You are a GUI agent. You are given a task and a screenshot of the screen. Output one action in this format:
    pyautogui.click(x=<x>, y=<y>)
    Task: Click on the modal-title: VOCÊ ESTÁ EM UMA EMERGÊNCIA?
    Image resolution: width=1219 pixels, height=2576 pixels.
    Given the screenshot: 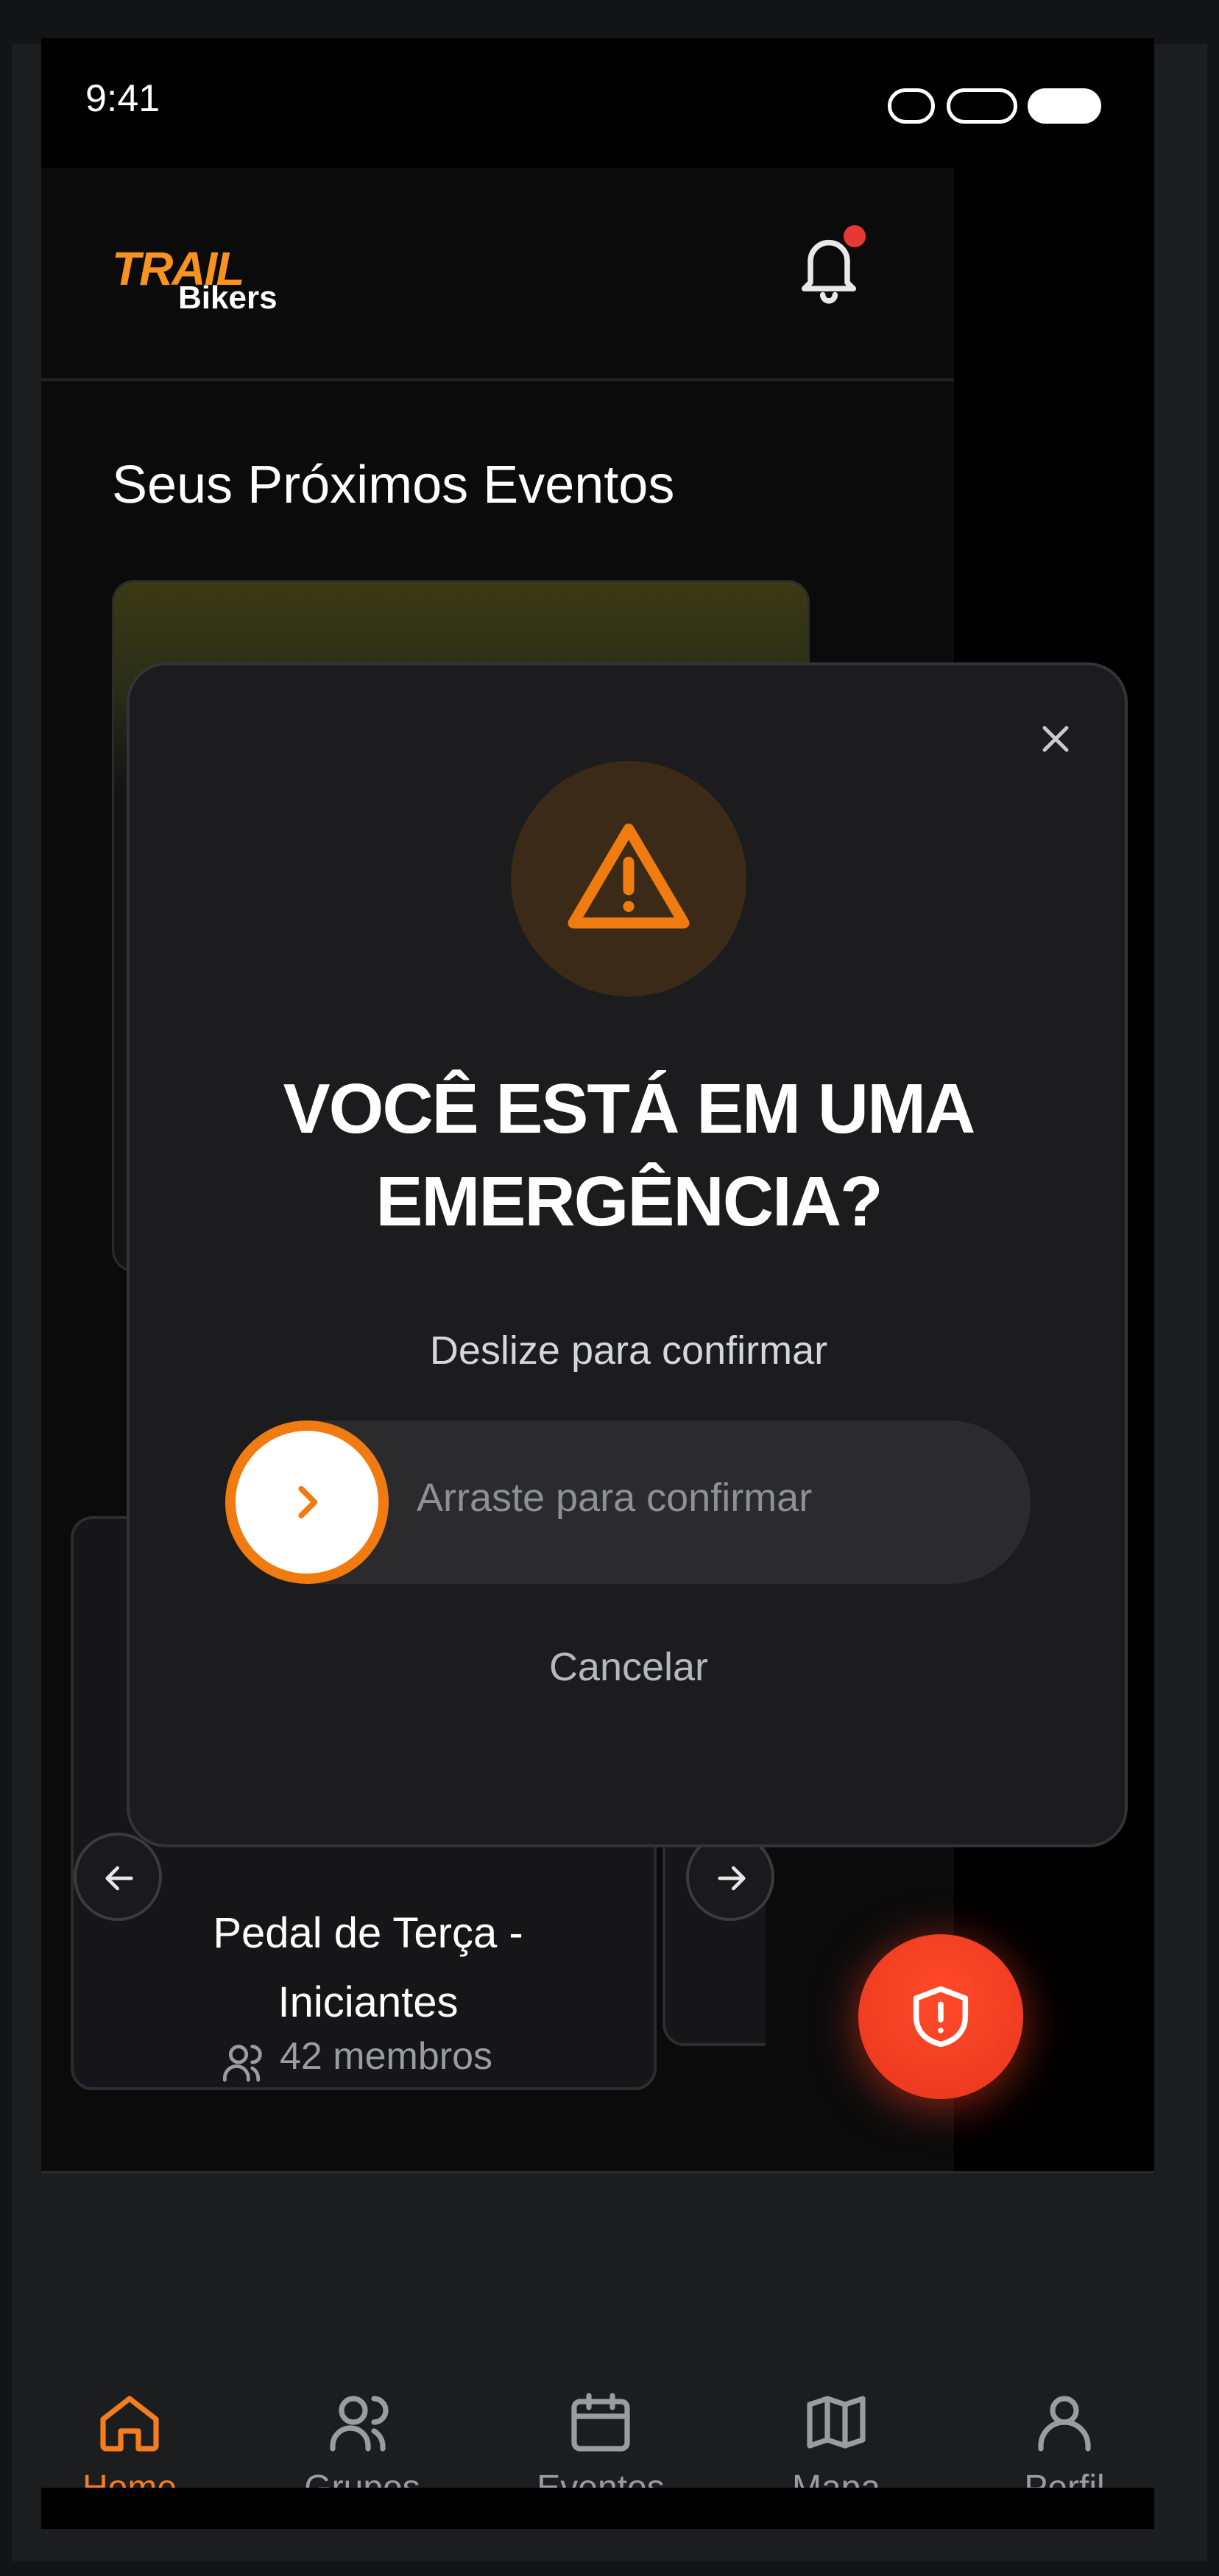 What is the action you would take?
    pyautogui.click(x=629, y=1155)
    